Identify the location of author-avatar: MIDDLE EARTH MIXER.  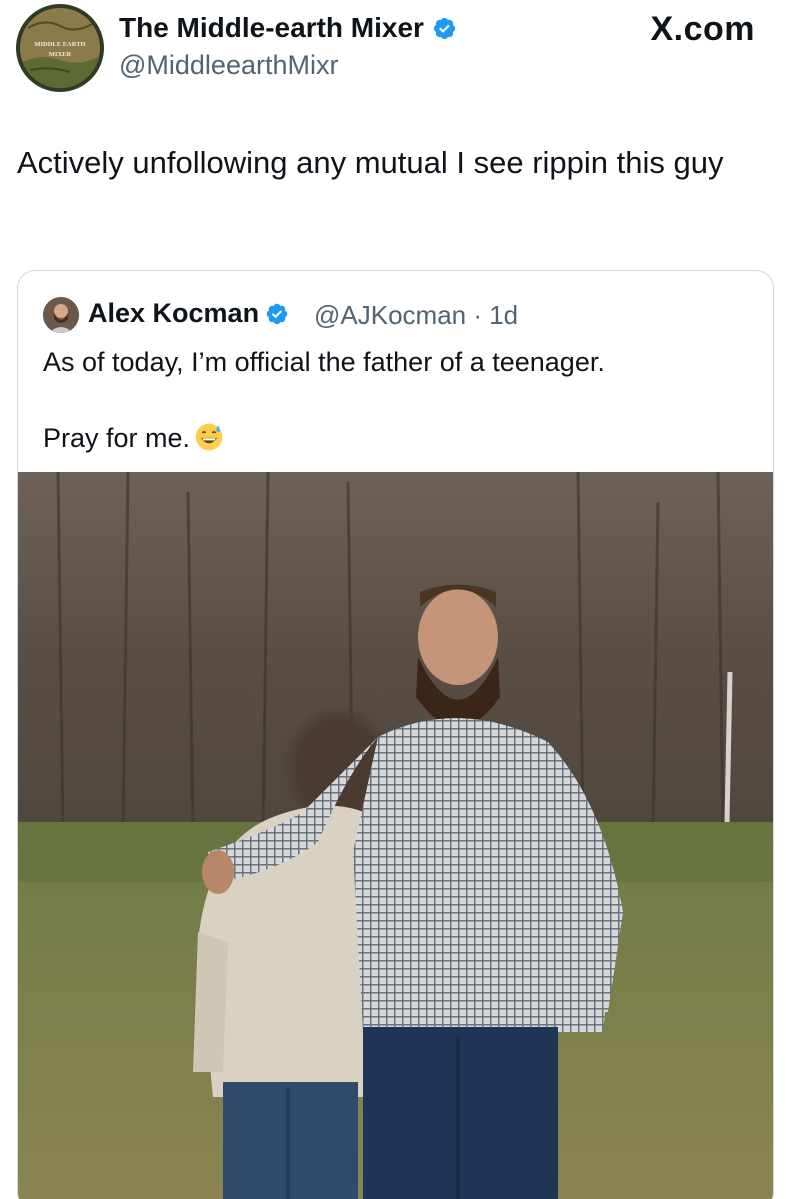
(60, 48).